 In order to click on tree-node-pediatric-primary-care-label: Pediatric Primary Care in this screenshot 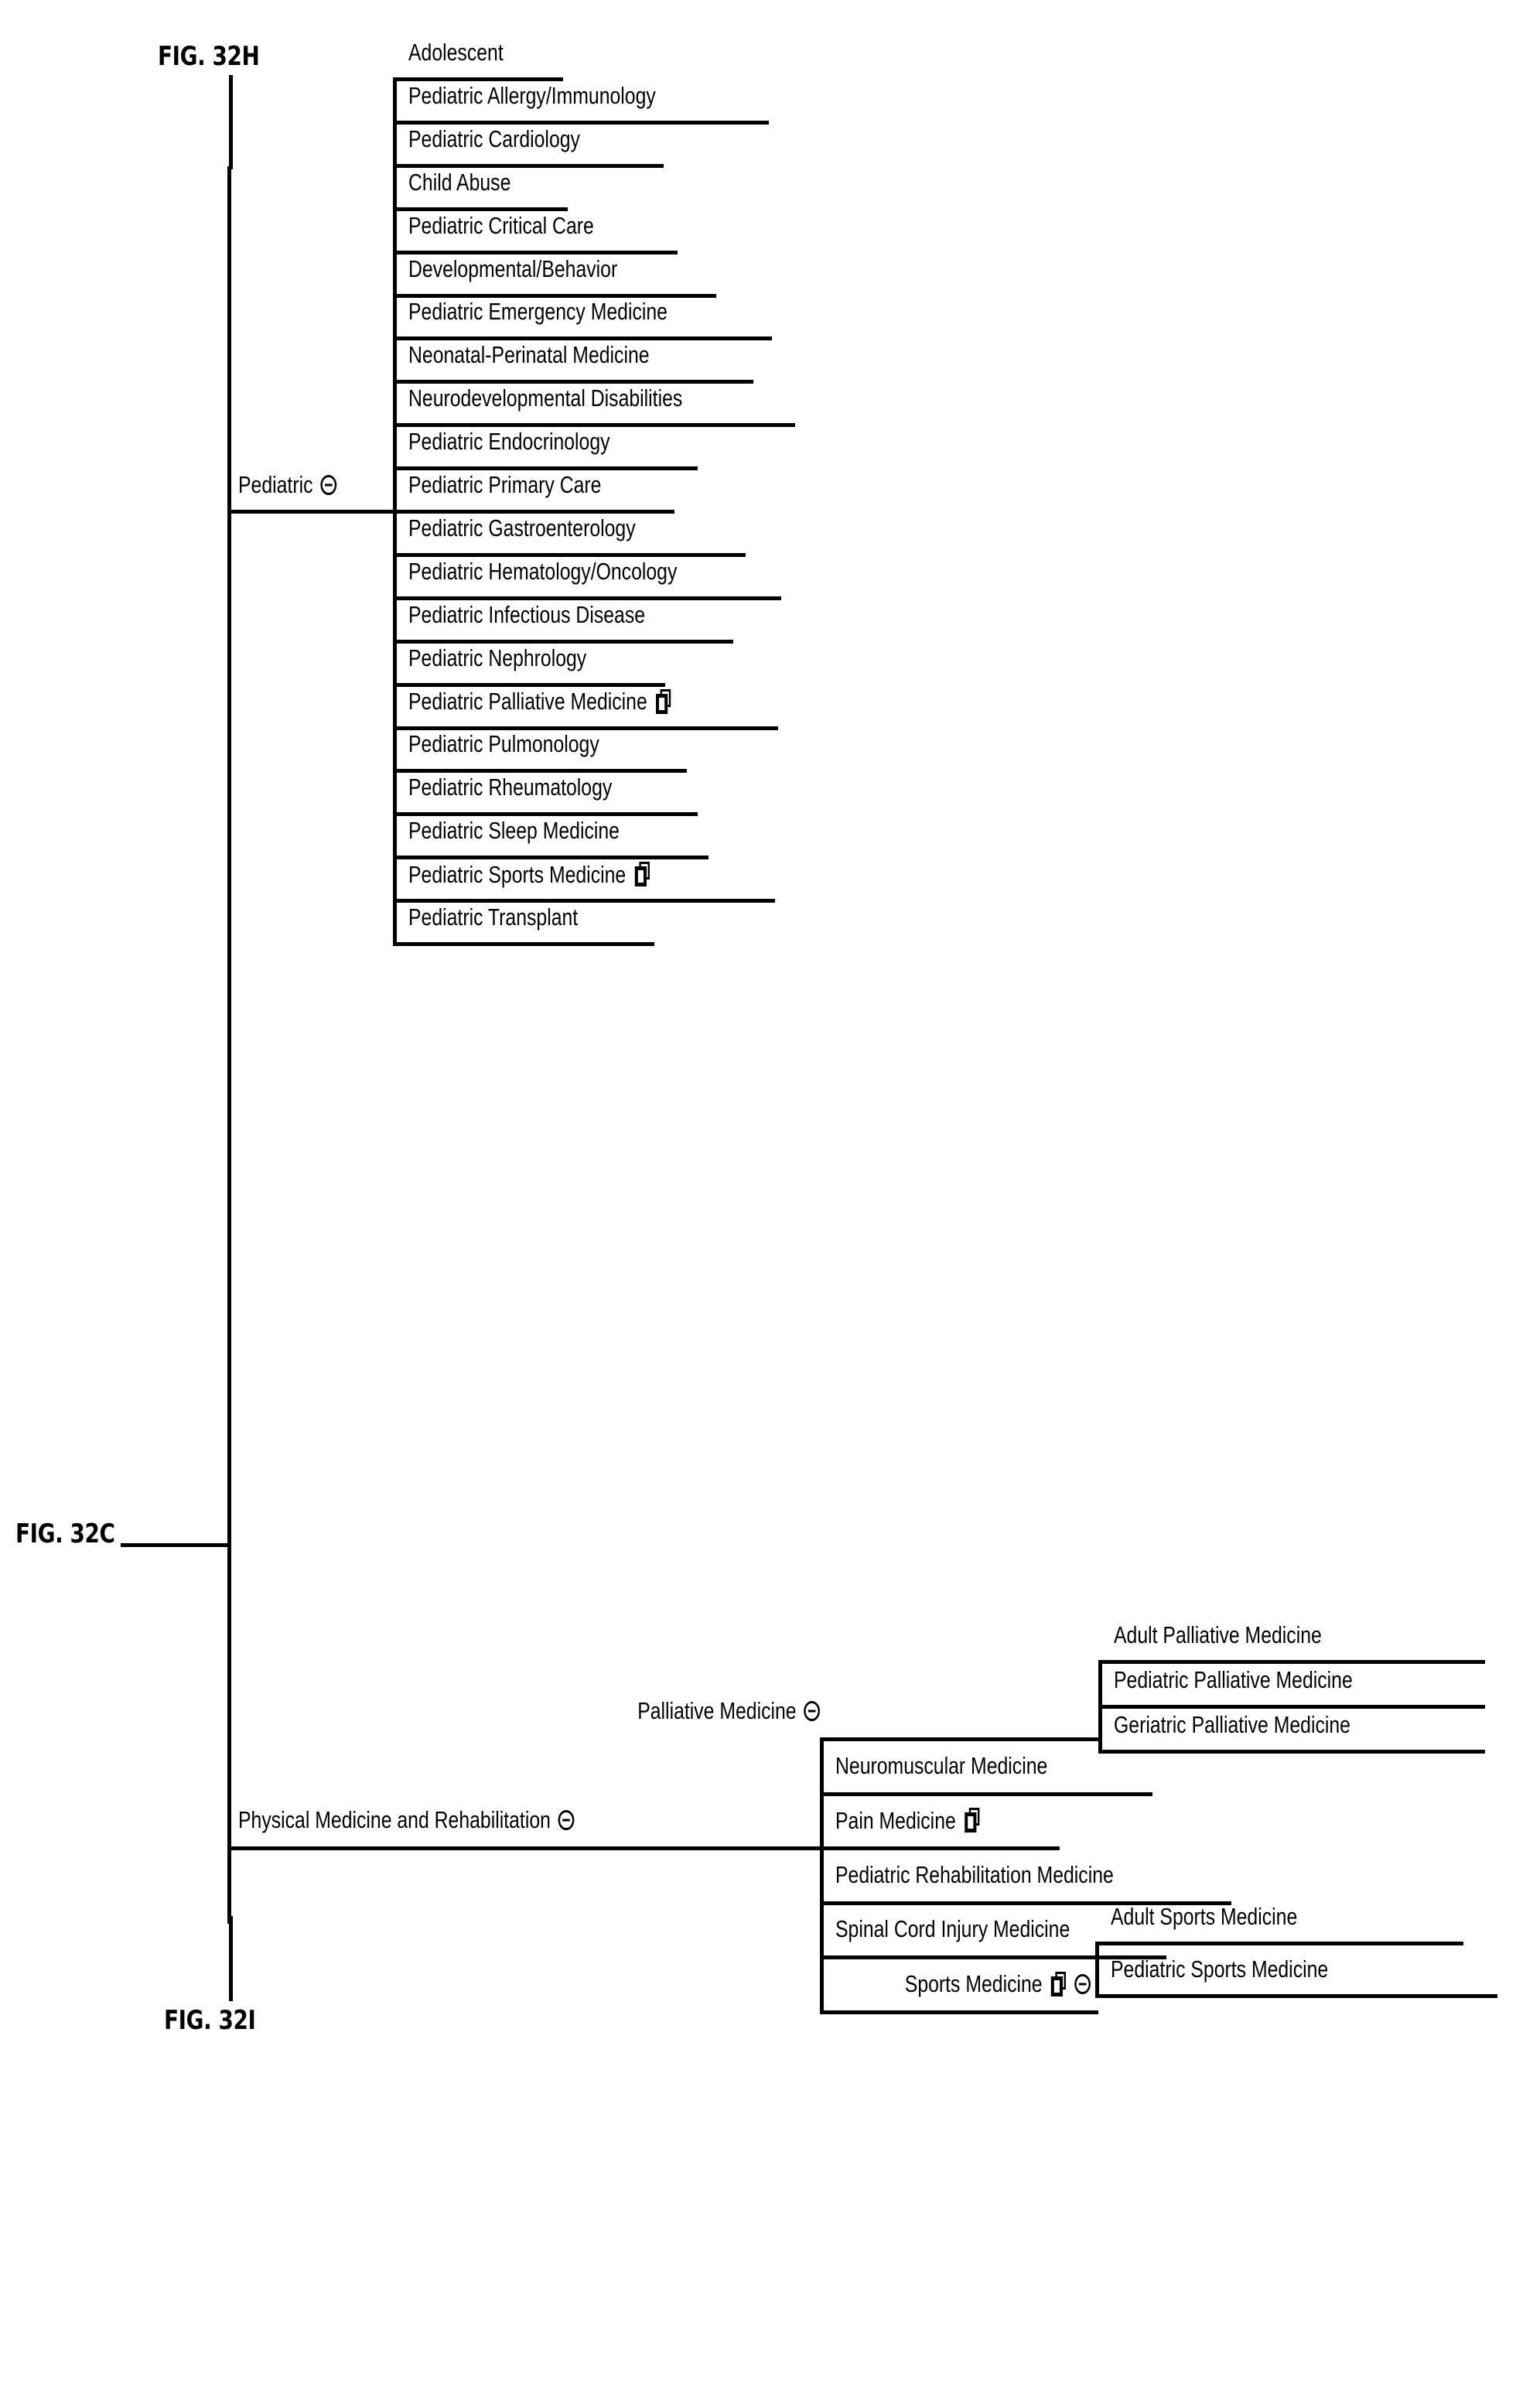, I will do `click(505, 484)`.